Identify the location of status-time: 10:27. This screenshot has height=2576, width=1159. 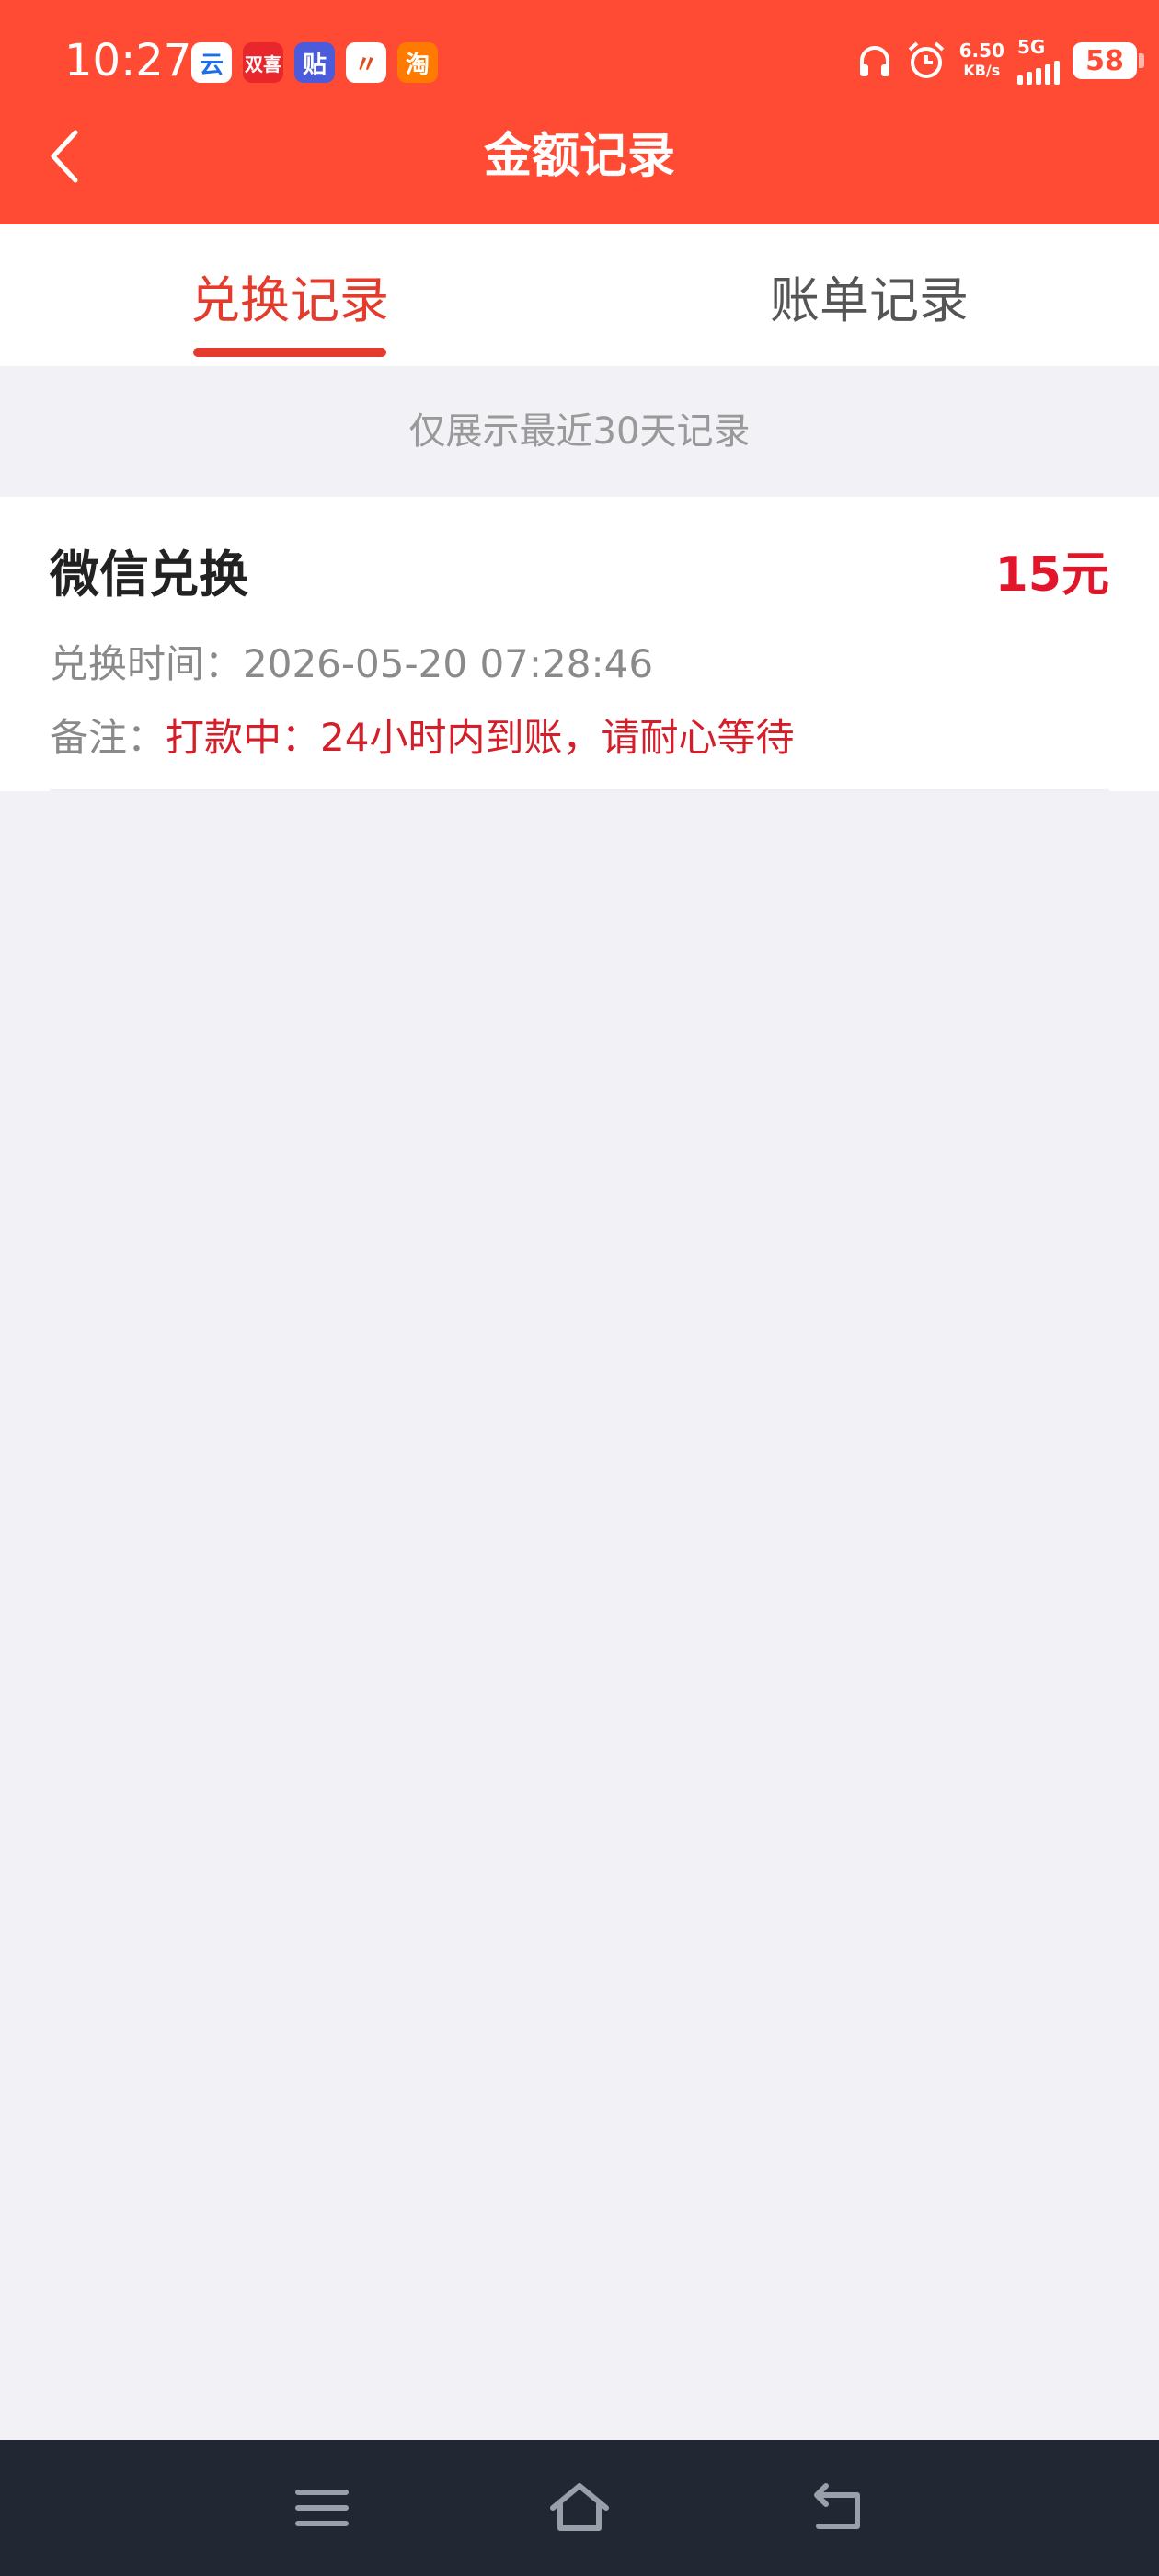
(128, 60).